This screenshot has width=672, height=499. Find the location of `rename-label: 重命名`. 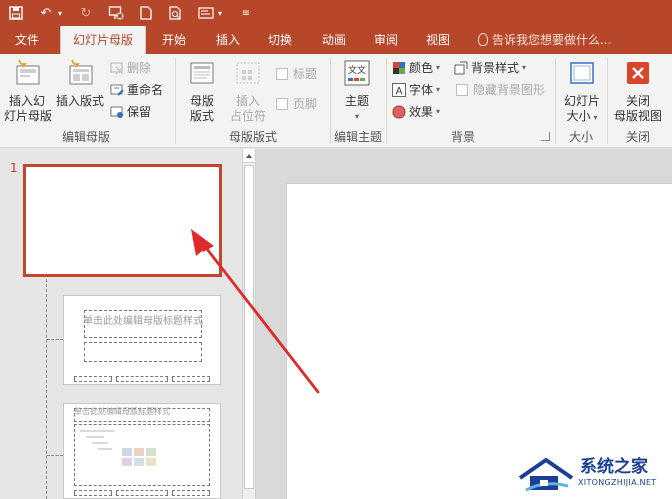

rename-label: 重命名 is located at coordinates (145, 90).